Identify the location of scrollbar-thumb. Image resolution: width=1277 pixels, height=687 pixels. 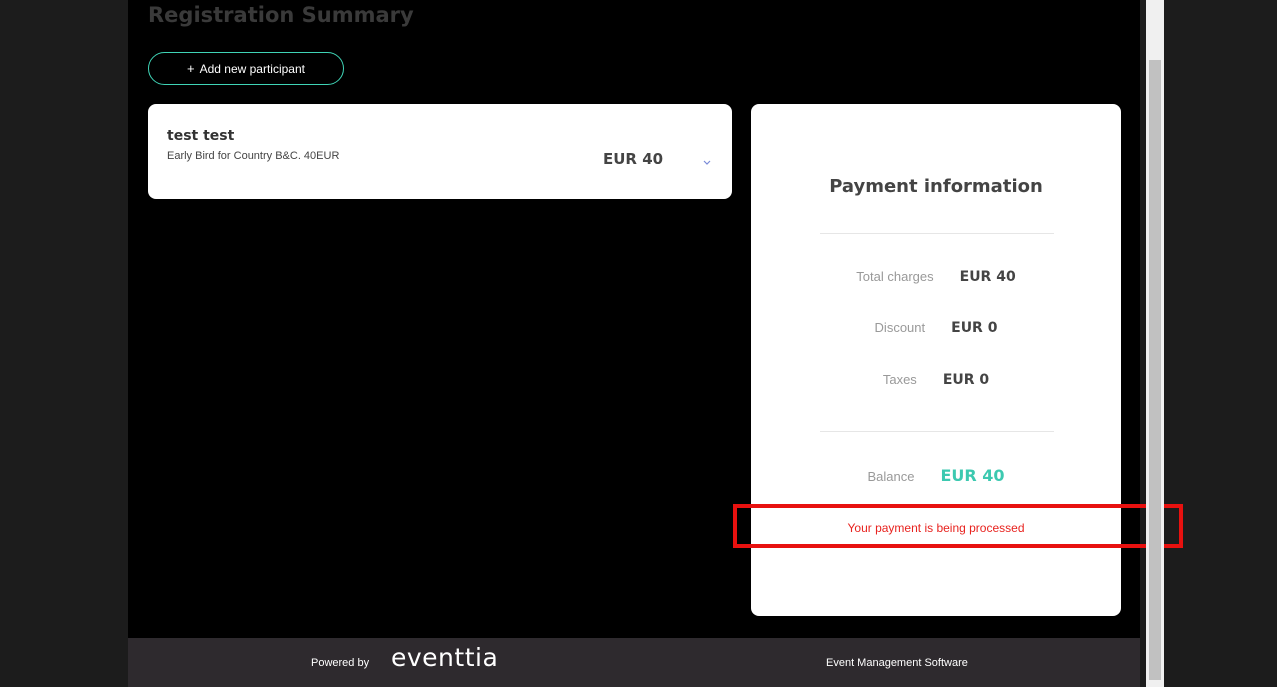
(1155, 370).